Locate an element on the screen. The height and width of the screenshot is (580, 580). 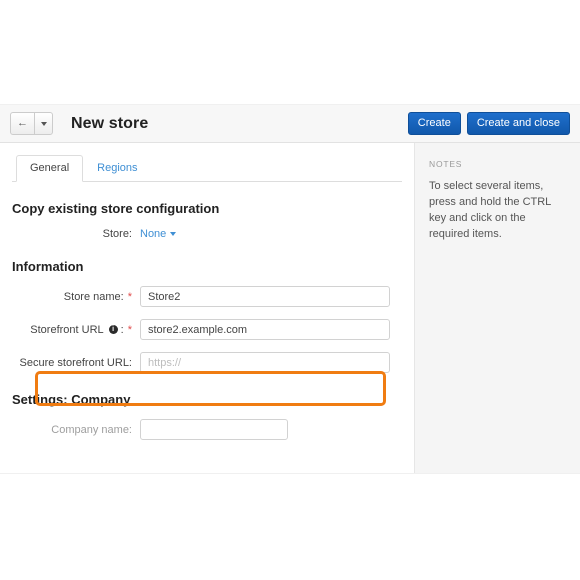
back-split-button: ← is located at coordinates (31, 123).